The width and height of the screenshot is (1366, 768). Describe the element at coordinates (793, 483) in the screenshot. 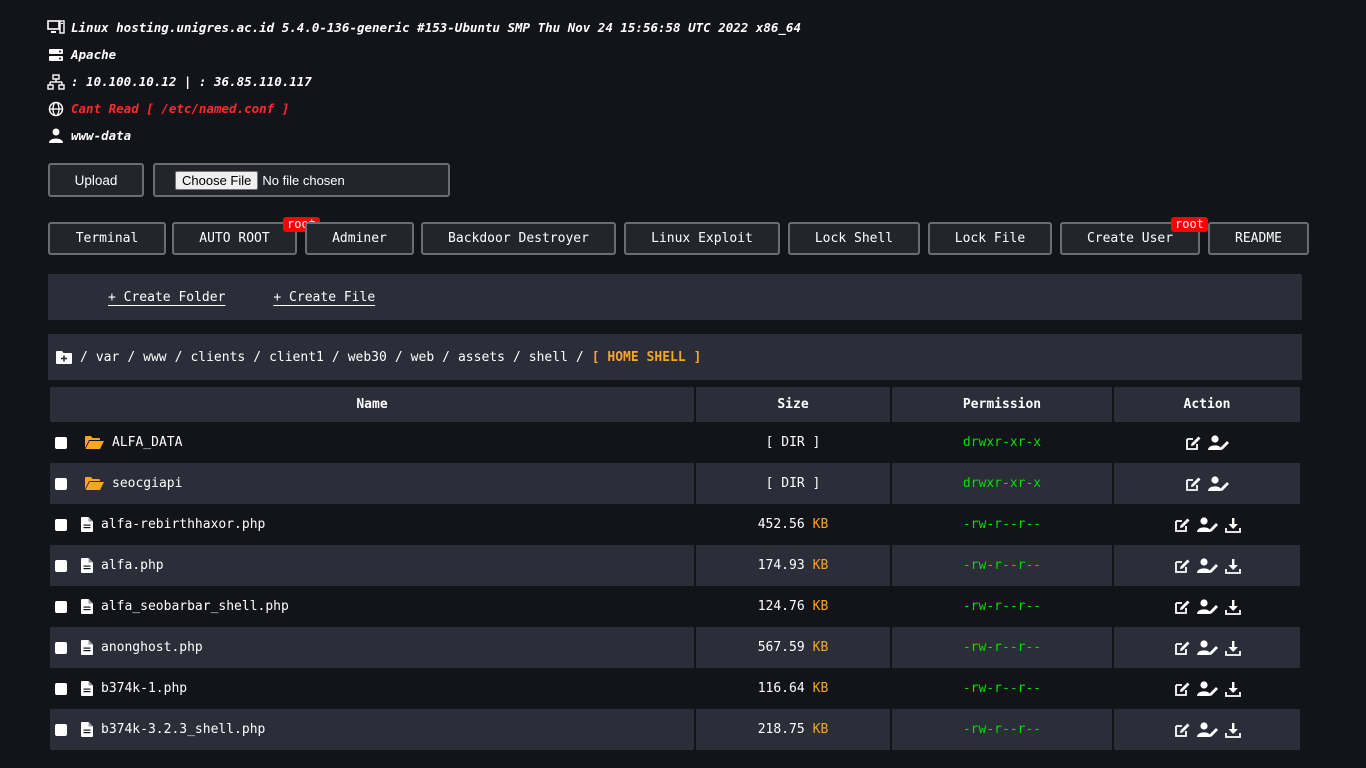

I see `size-value: [ DIR ]` at that location.